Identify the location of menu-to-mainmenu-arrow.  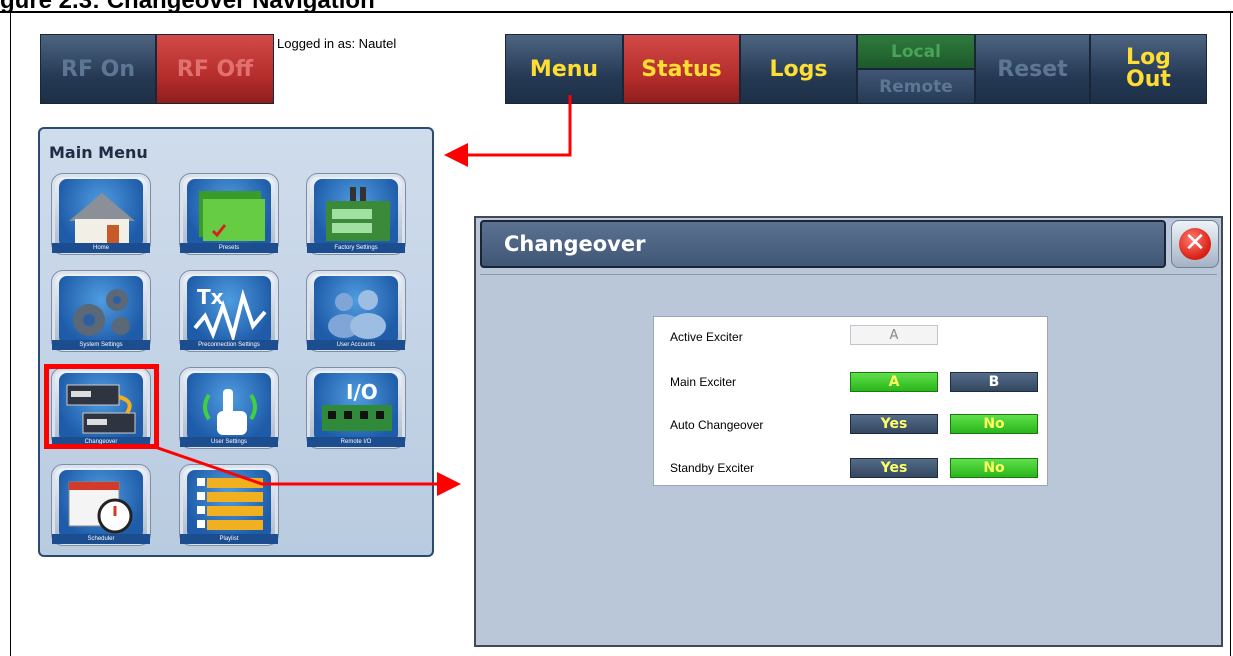
(508, 131).